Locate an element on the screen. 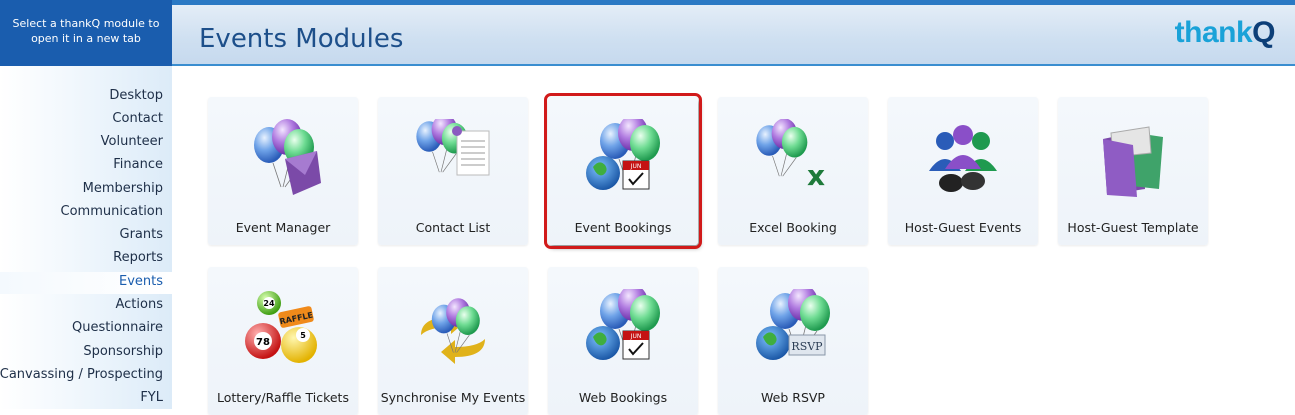 This screenshot has height=415, width=1295. svg-text: 24 is located at coordinates (269, 303).